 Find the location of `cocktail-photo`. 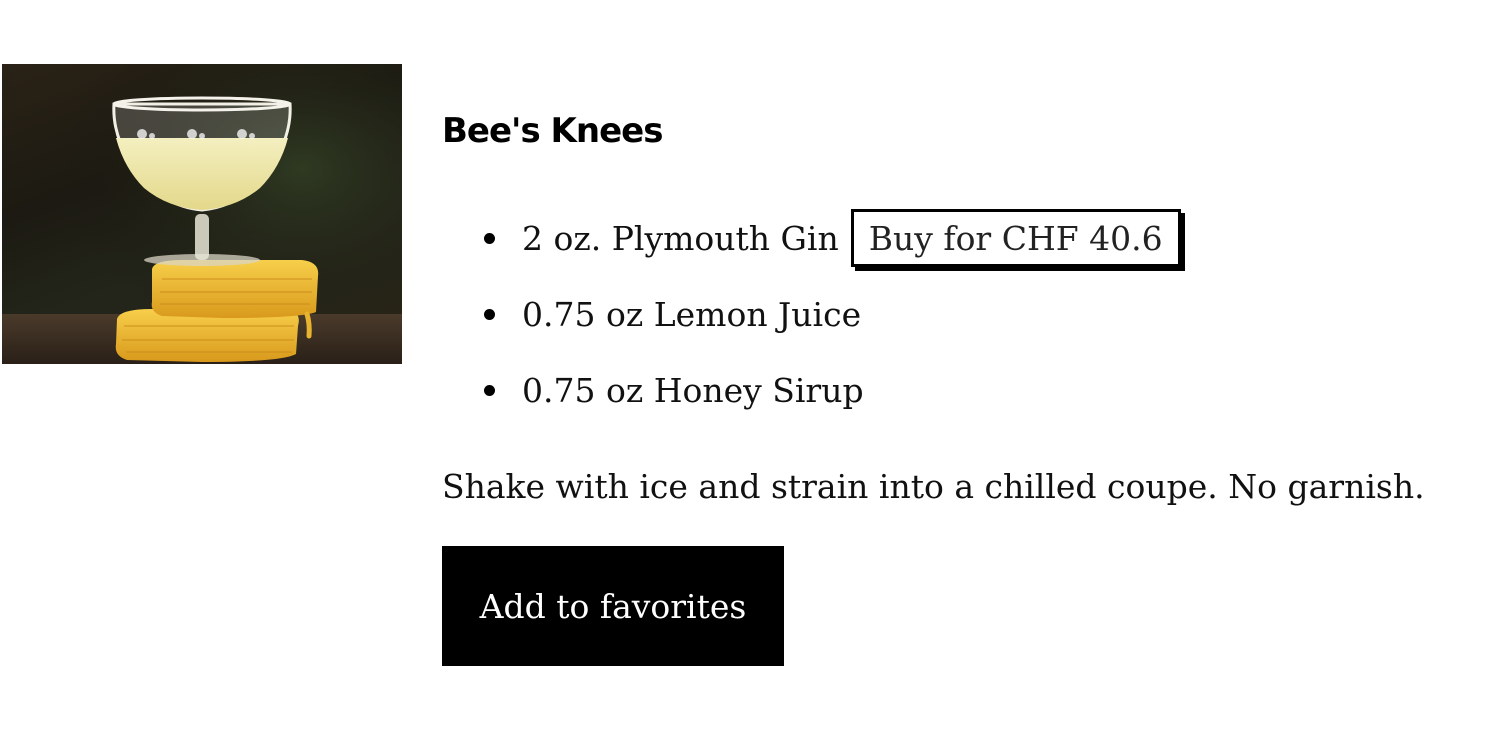

cocktail-photo is located at coordinates (202, 214).